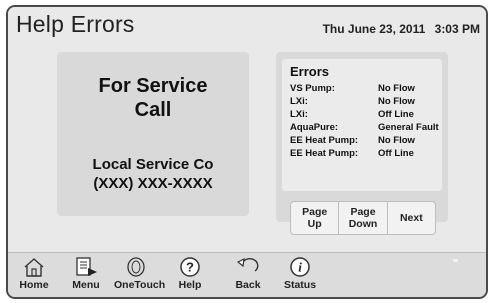 The width and height of the screenshot is (494, 303). I want to click on menu-icon, so click(86, 266).